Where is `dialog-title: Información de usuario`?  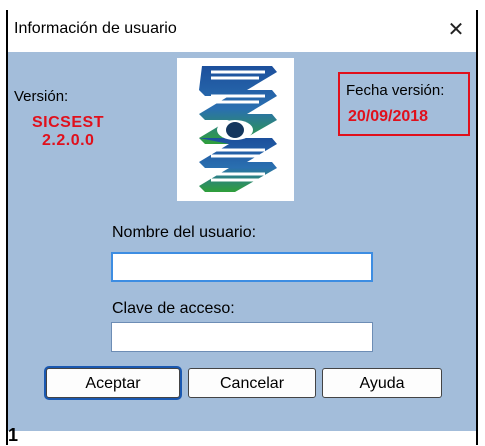 dialog-title: Información de usuario is located at coordinates (95, 28).